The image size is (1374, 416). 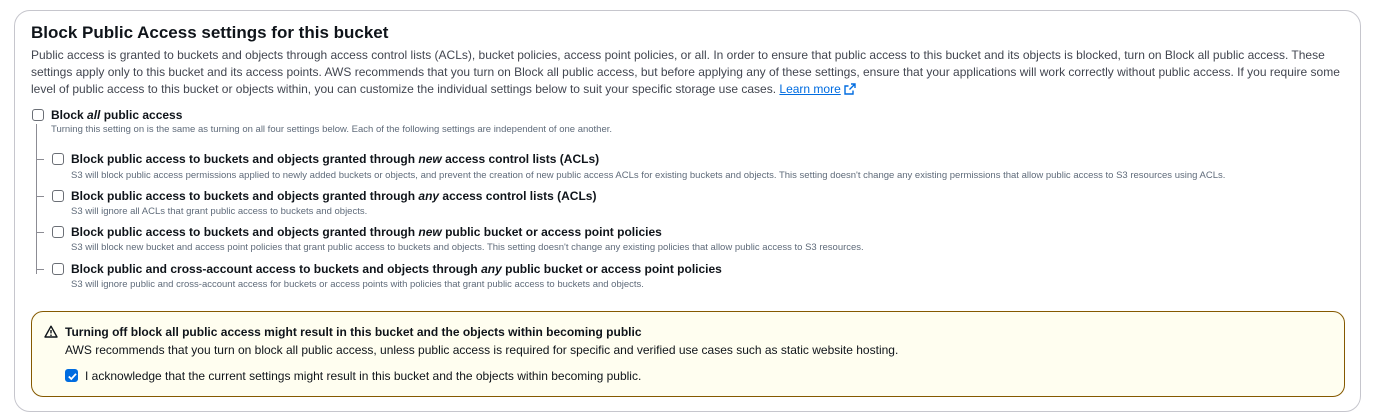 What do you see at coordinates (38, 115) in the screenshot?
I see `block-all-checkbox` at bounding box center [38, 115].